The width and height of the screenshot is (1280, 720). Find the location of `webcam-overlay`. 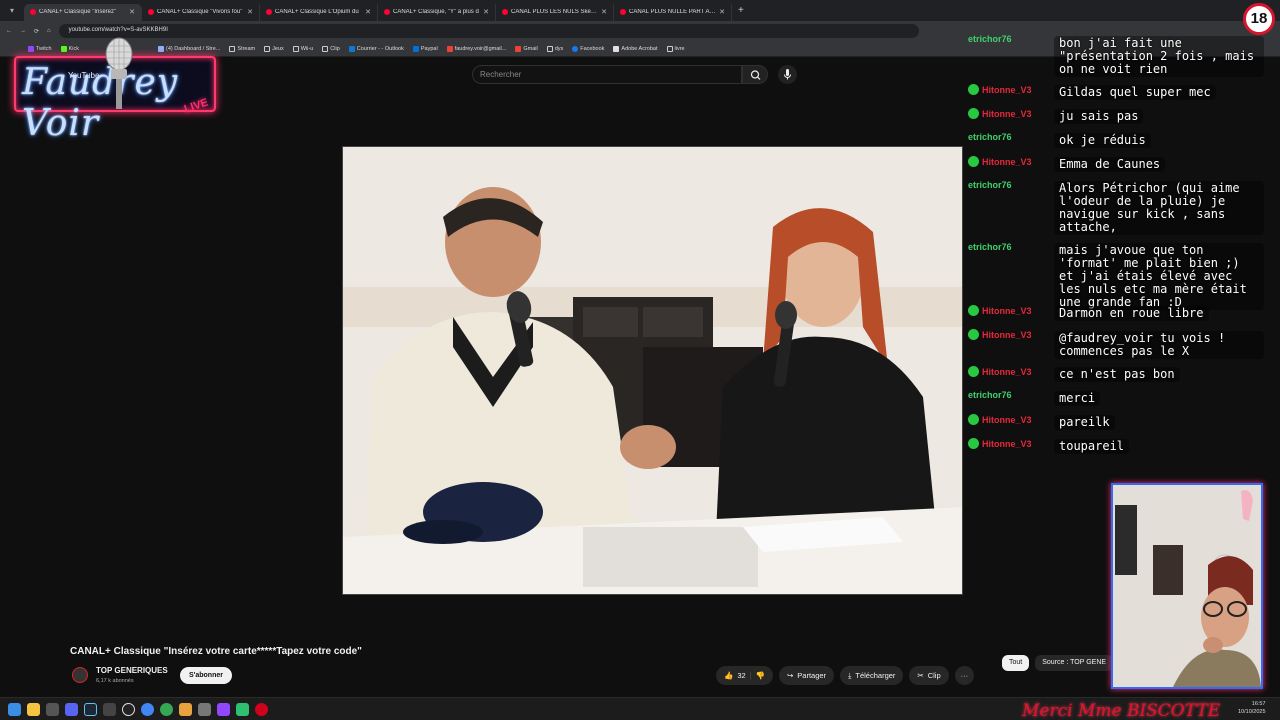

webcam-overlay is located at coordinates (1187, 586).